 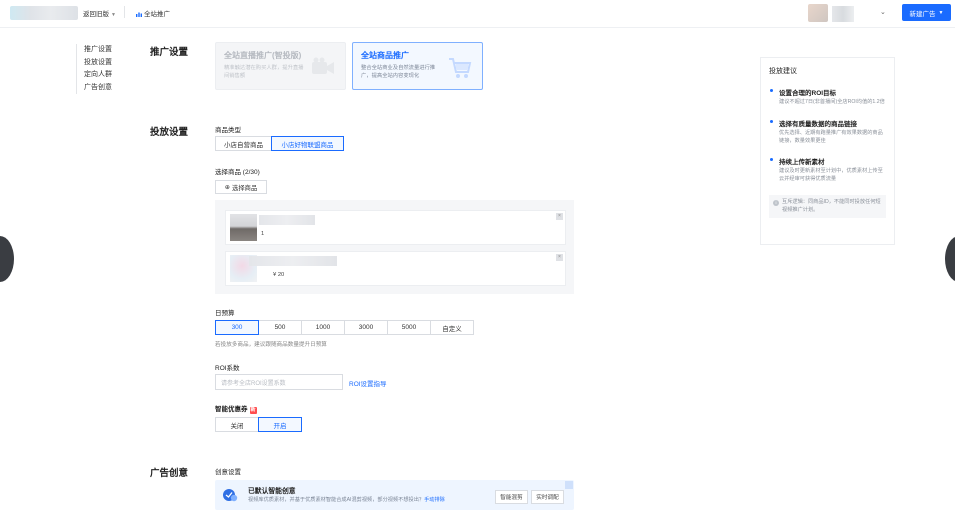 What do you see at coordinates (245, 188) in the screenshot?
I see `select-goods-button-label: 选择商品` at bounding box center [245, 188].